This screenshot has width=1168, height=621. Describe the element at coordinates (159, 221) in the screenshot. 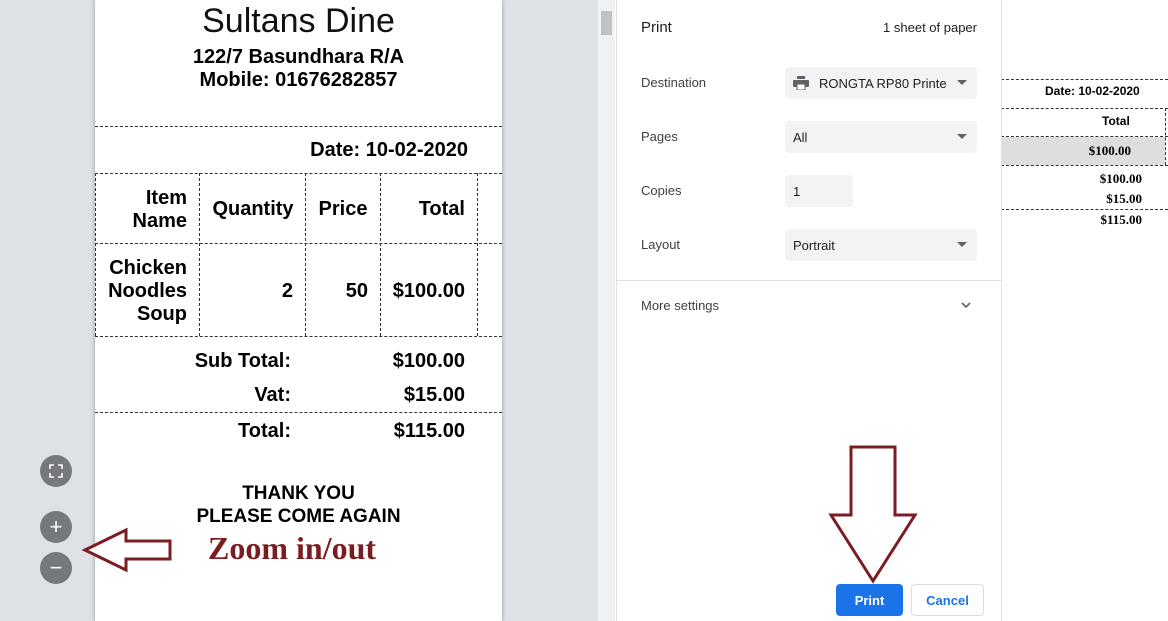

I see `header-item-line: Name` at that location.